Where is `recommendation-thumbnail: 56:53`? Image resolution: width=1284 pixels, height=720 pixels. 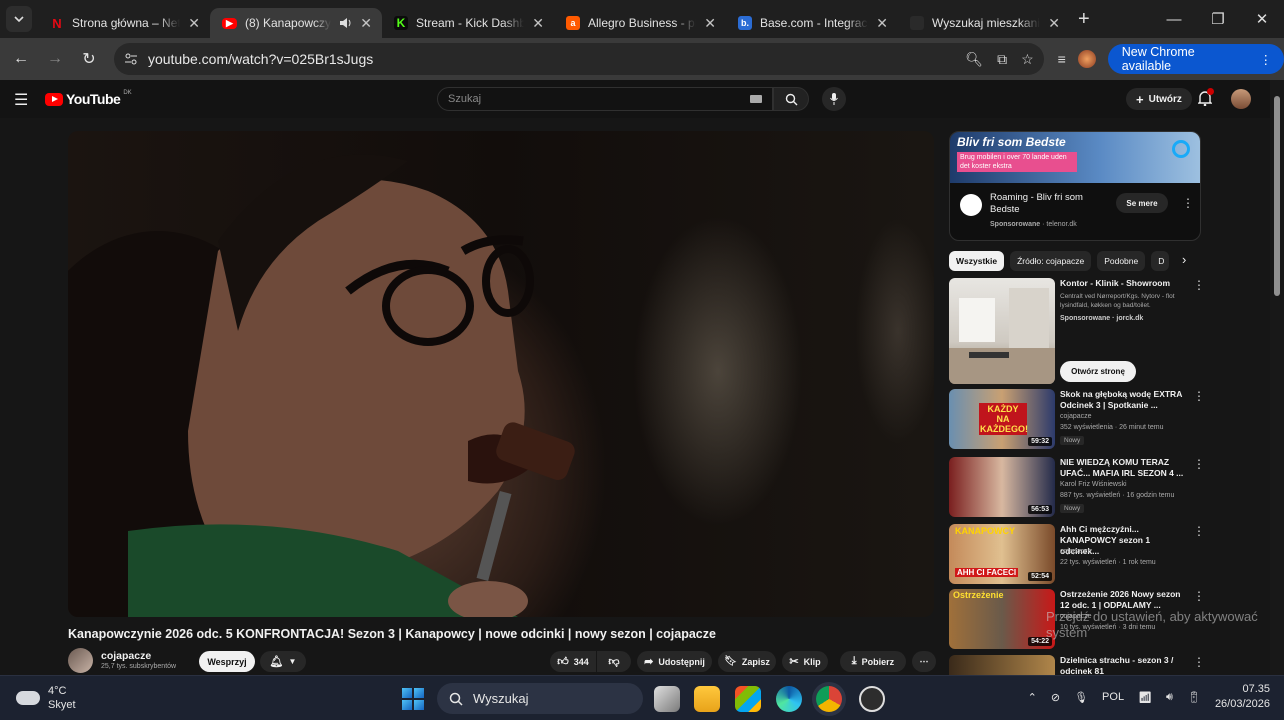 recommendation-thumbnail: 56:53 is located at coordinates (1002, 487).